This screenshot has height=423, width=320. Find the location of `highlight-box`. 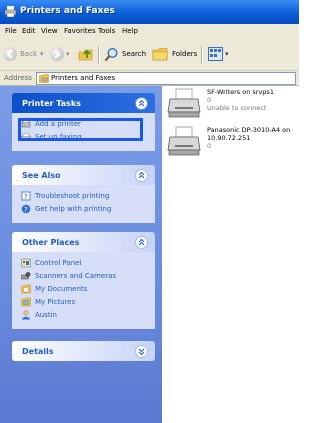

highlight-box is located at coordinates (80, 129).